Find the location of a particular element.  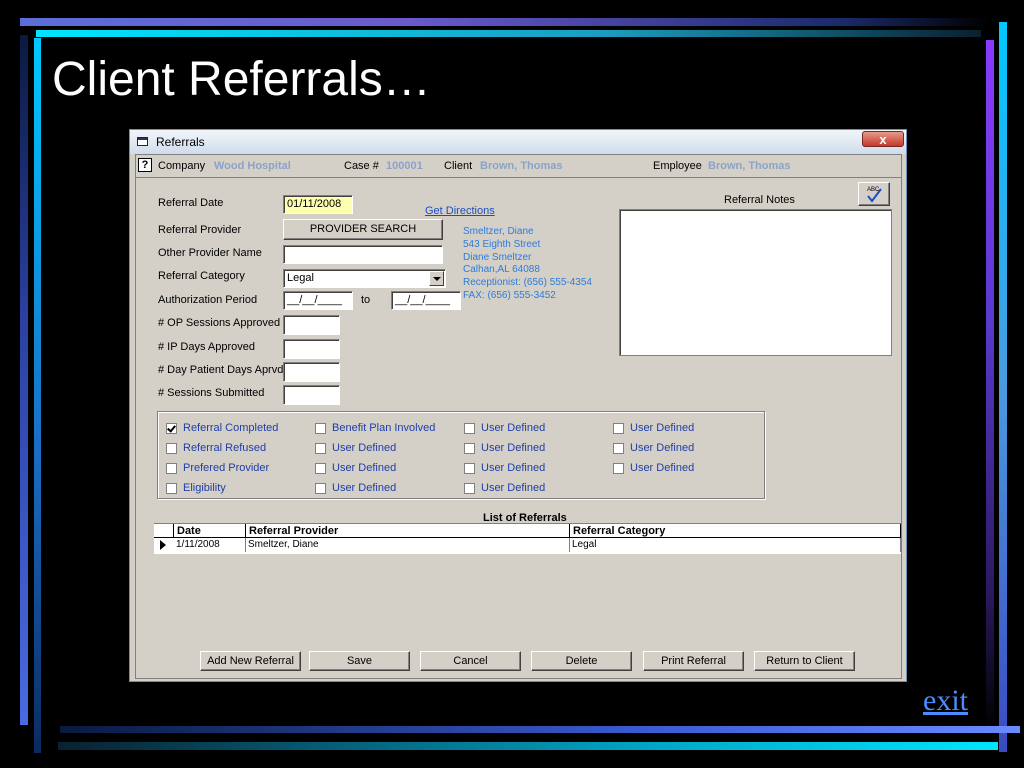

exit-link: exit is located at coordinates (945, 701).